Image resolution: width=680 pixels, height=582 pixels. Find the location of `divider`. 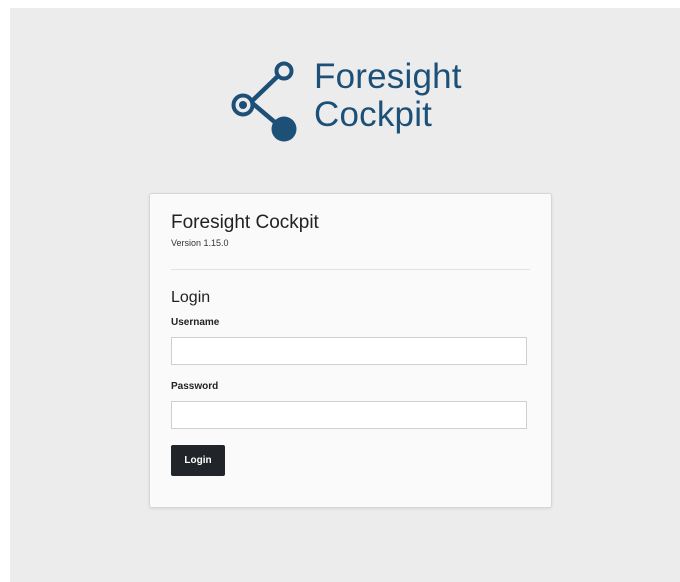

divider is located at coordinates (350, 269).